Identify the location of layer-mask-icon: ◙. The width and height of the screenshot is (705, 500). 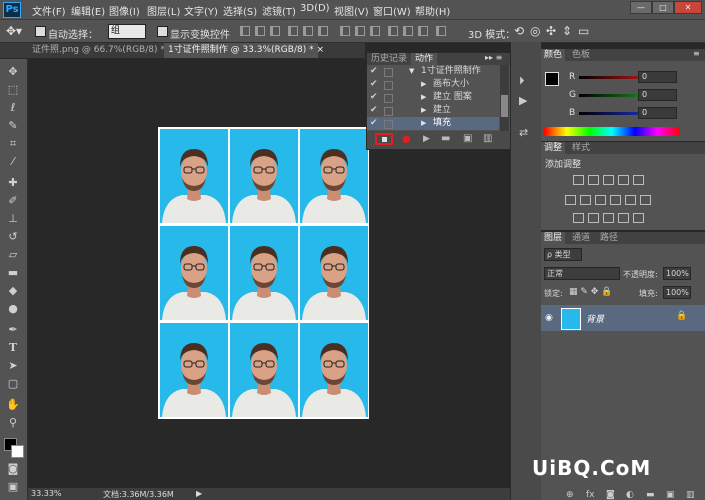
(610, 495).